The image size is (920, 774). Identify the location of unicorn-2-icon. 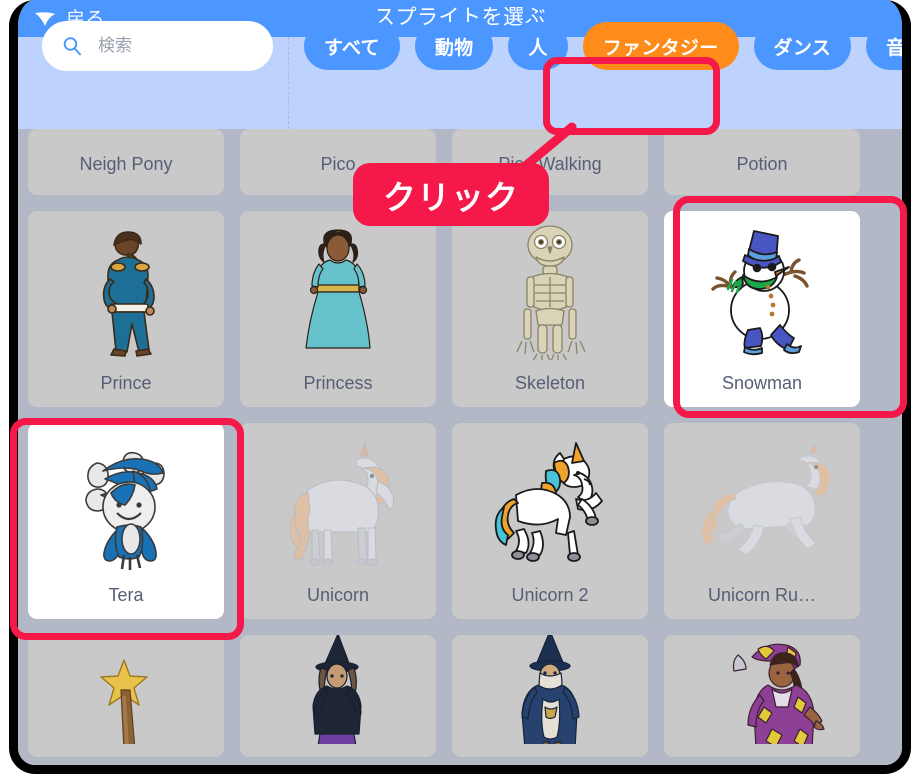
(550, 504).